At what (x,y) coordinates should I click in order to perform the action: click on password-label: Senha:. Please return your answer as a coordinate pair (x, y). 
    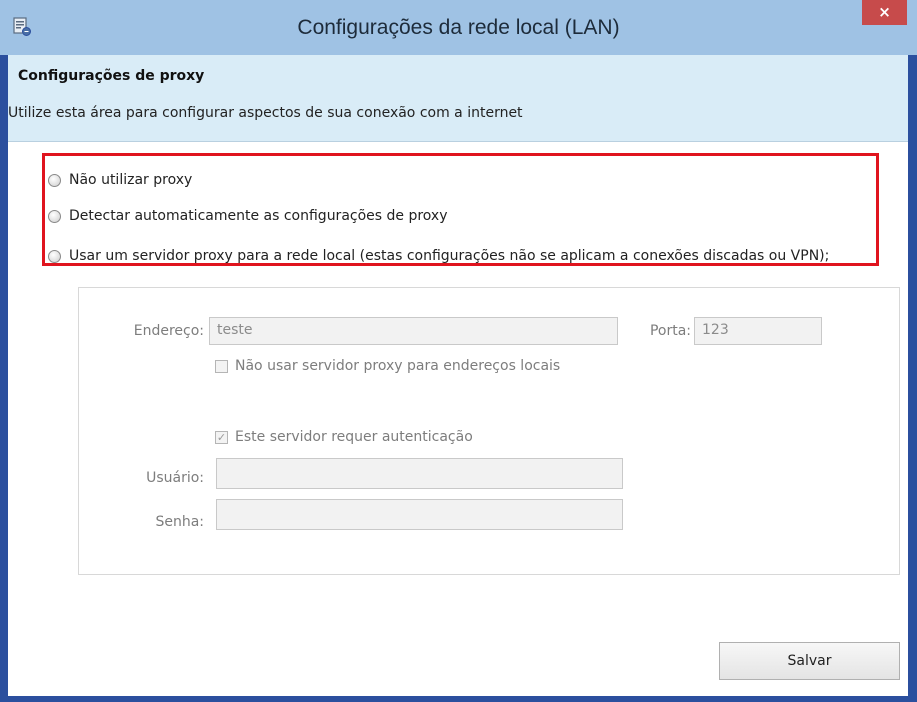
    Looking at the image, I should click on (179, 522).